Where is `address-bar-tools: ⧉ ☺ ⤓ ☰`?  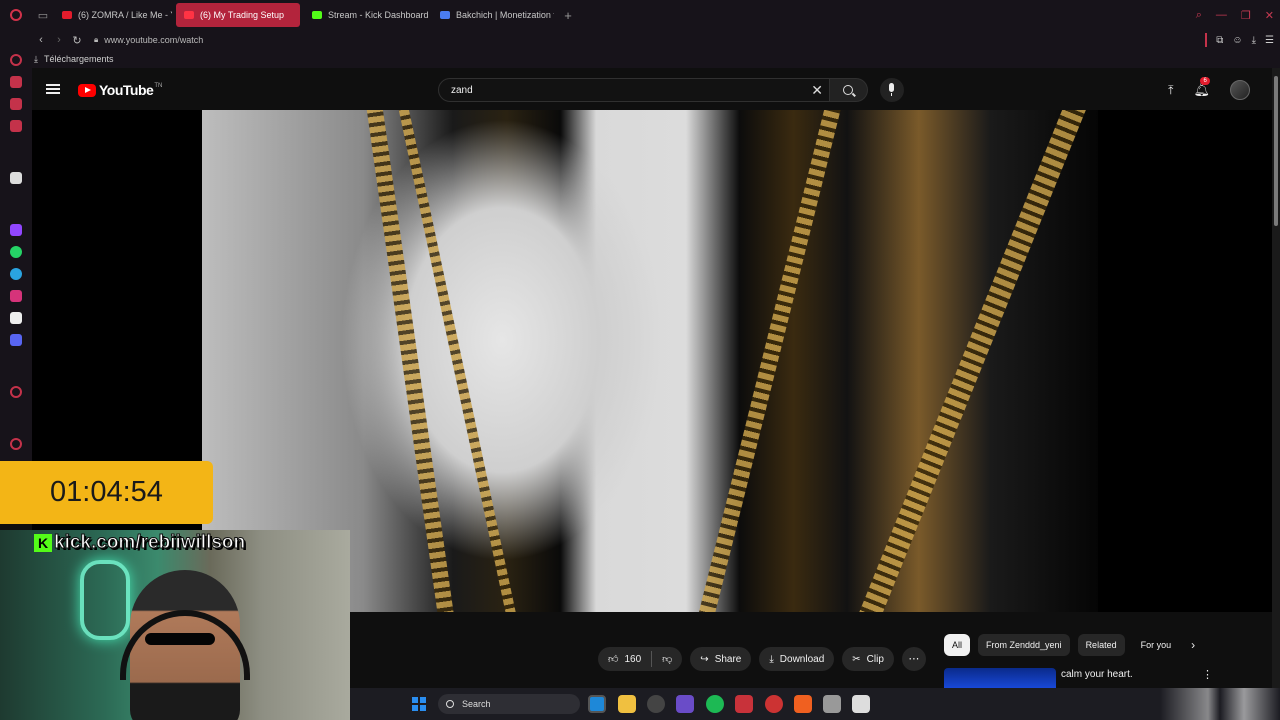
address-bar-tools: ⧉ ☺ ⤓ ☰ is located at coordinates (1239, 40).